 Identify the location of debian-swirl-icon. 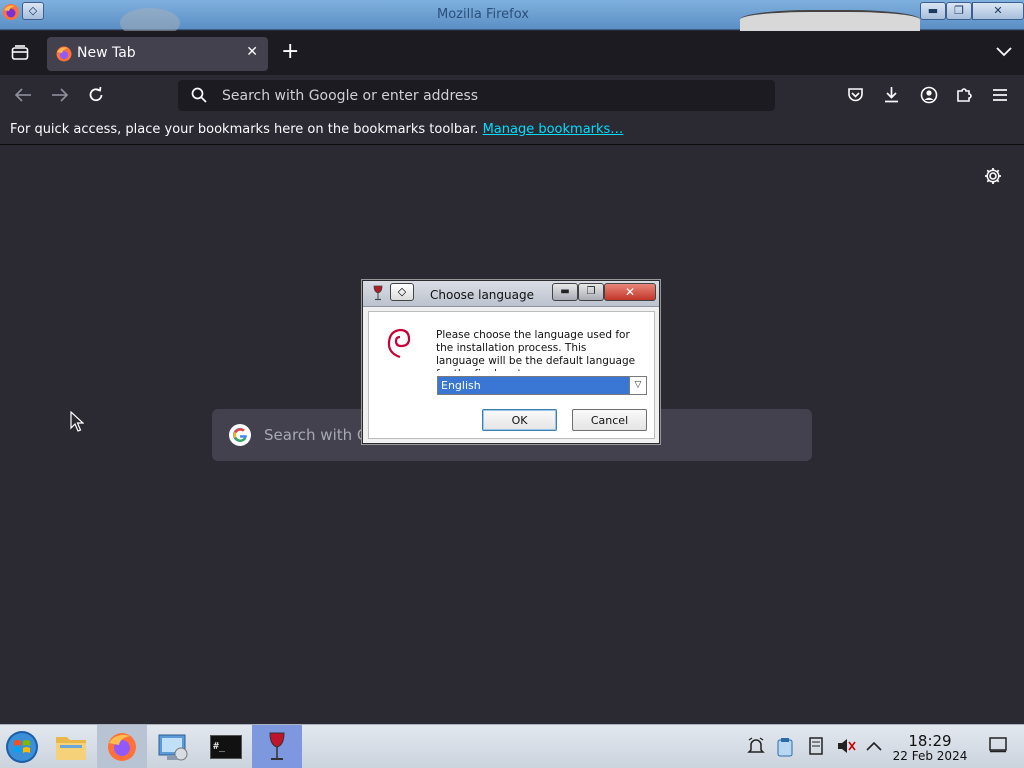
(399, 343).